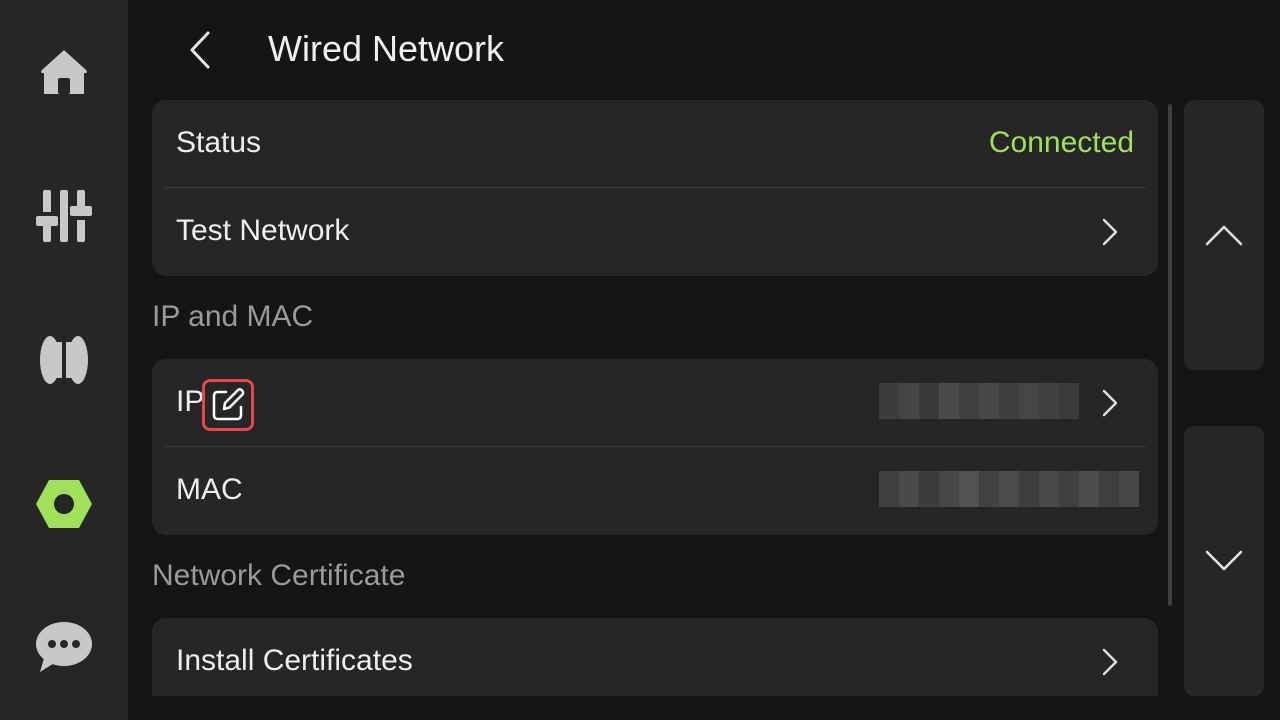  Describe the element at coordinates (655, 144) in the screenshot. I see `status-row: Status Connected` at that location.